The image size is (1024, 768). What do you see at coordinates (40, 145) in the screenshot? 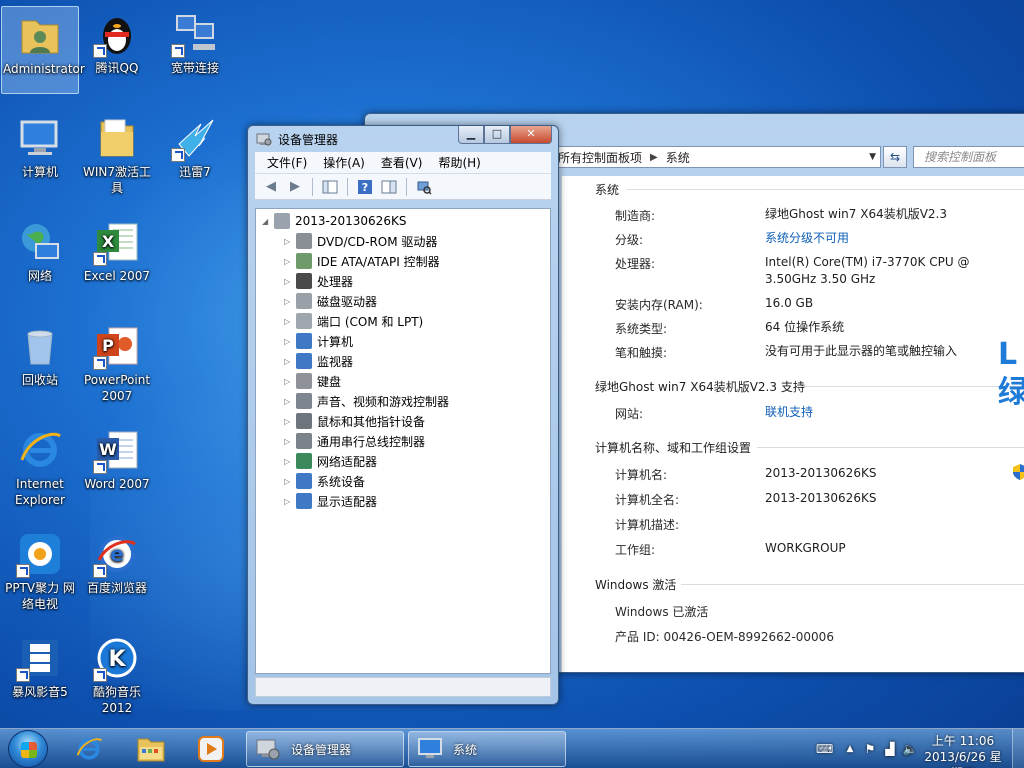
I see `desktop-icon-computer: 计算机` at bounding box center [40, 145].